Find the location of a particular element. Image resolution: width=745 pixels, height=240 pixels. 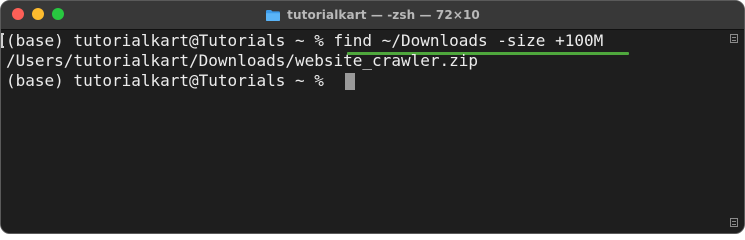

title-bar: tutorialkart — -zsh — 72×10 is located at coordinates (372, 15).